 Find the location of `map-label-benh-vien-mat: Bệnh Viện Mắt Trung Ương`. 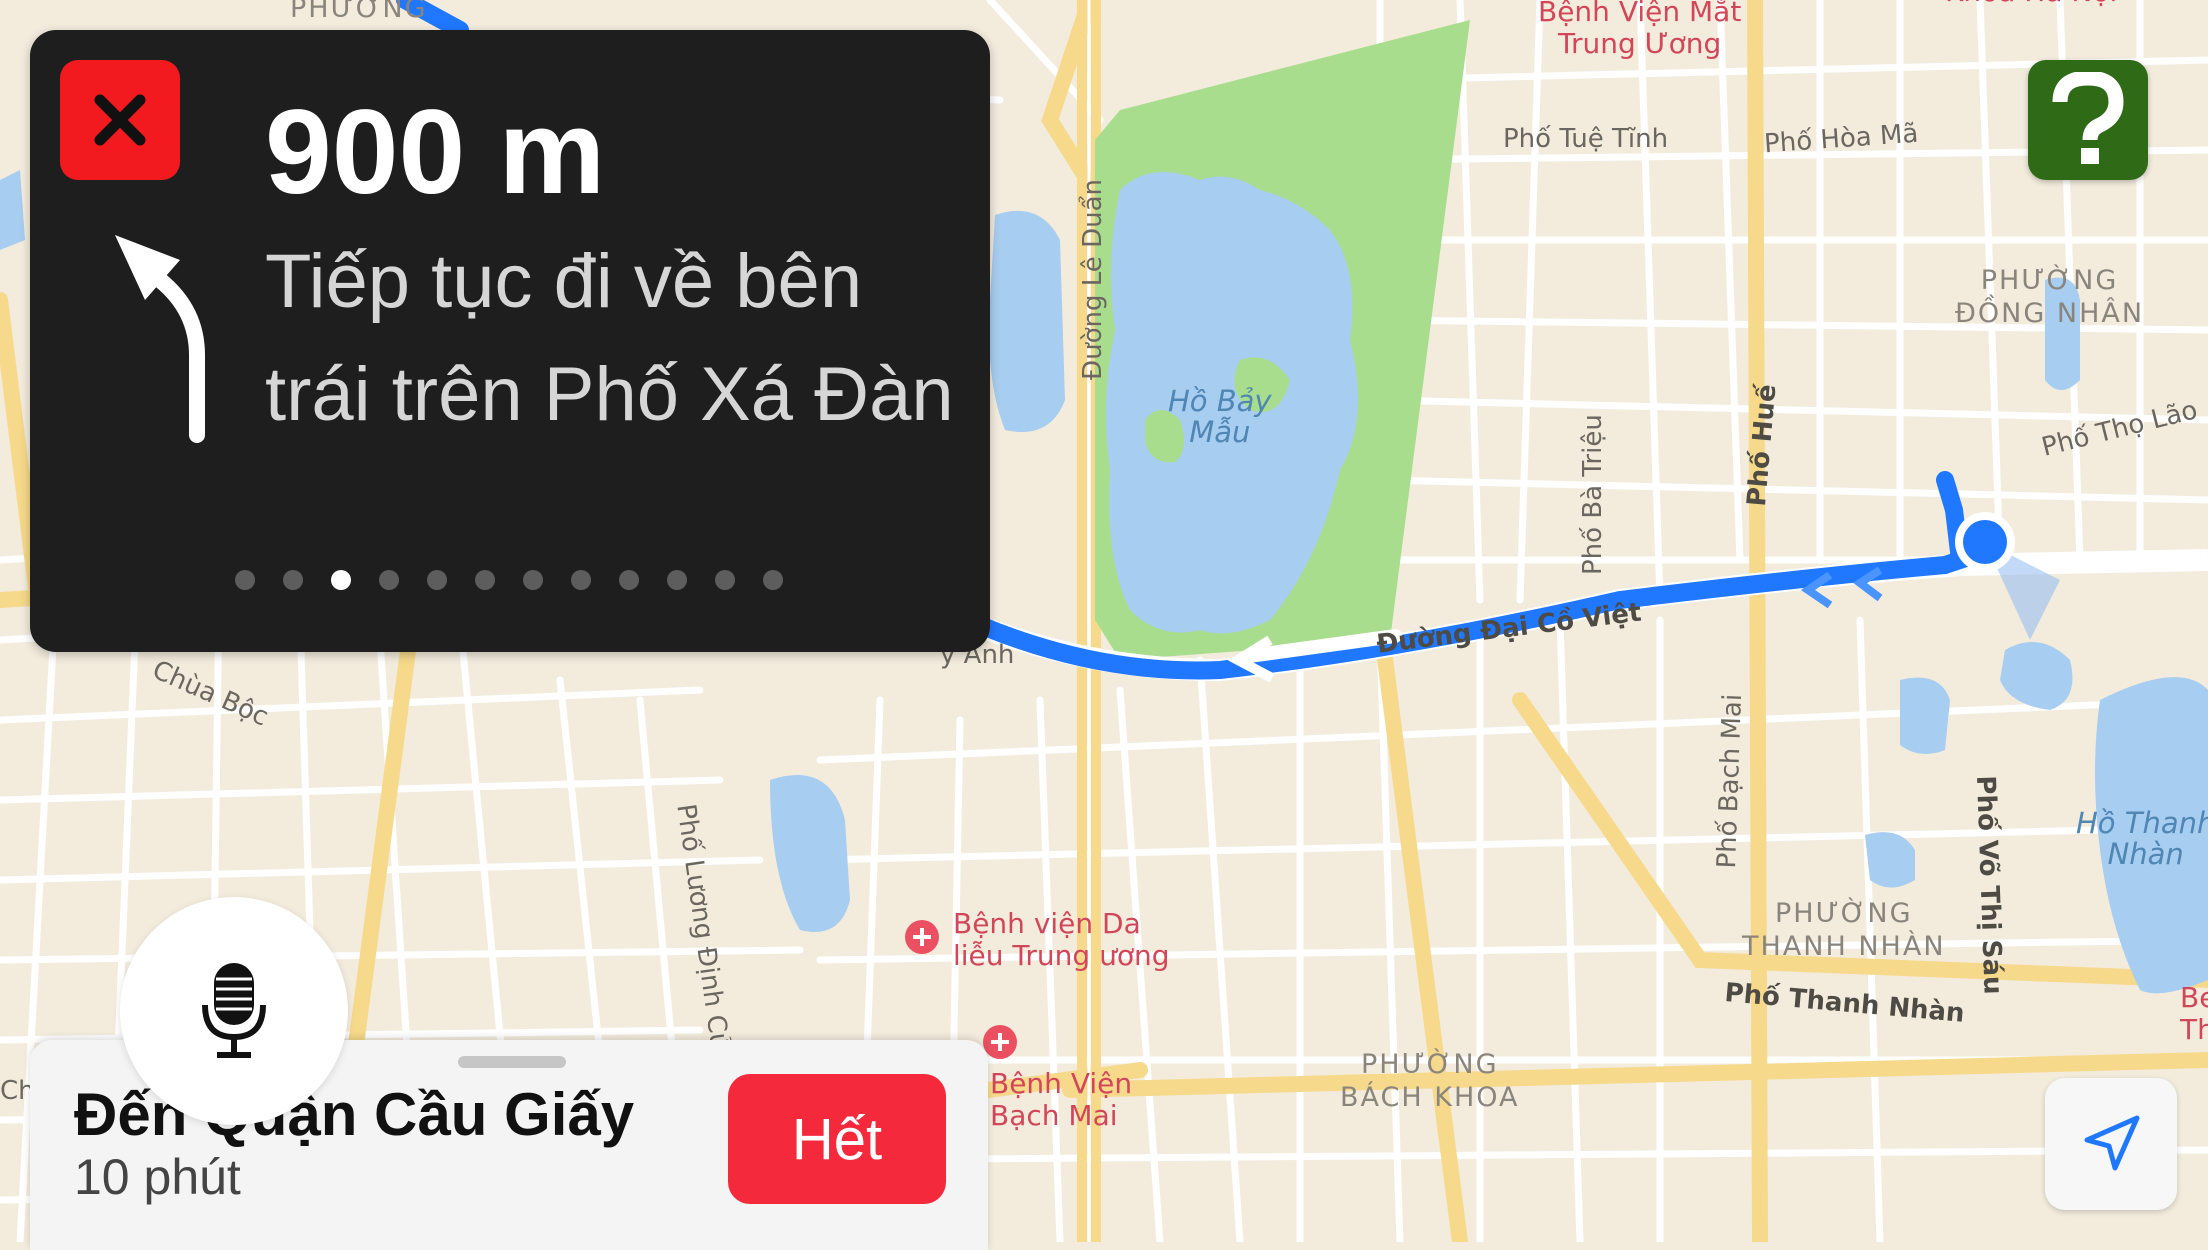

map-label-benh-vien-mat: Bệnh Viện Mắt Trung Ương is located at coordinates (1639, 30).